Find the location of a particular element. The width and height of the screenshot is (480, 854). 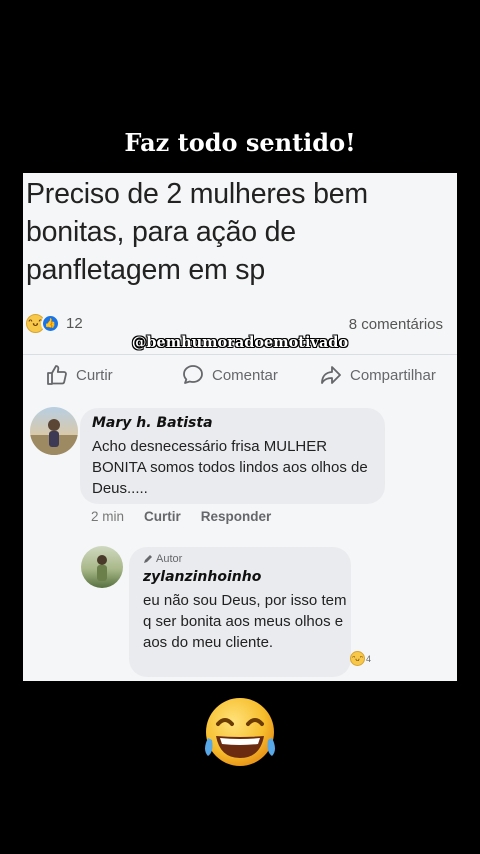

like-reaction-icon: 👍 is located at coordinates (50, 323).